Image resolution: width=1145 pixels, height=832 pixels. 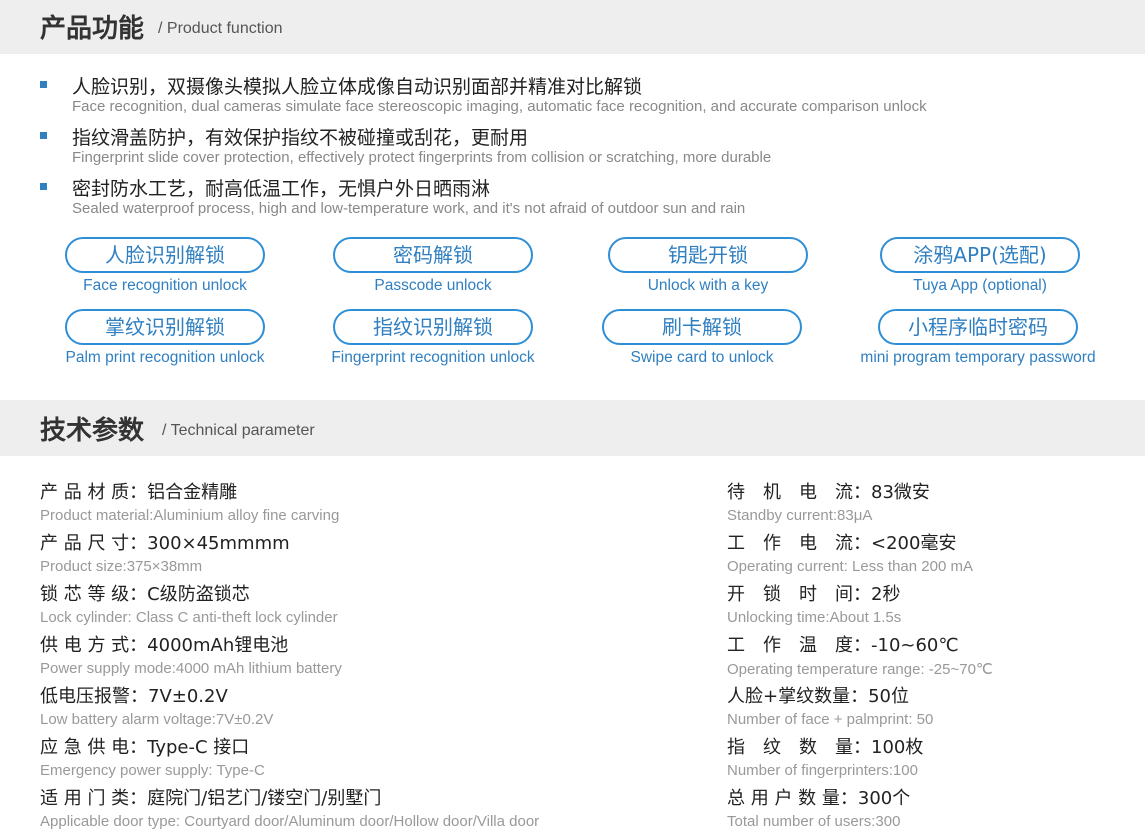 I want to click on spec-label-zh: 工 作 电 流：<200毫安, so click(x=842, y=543).